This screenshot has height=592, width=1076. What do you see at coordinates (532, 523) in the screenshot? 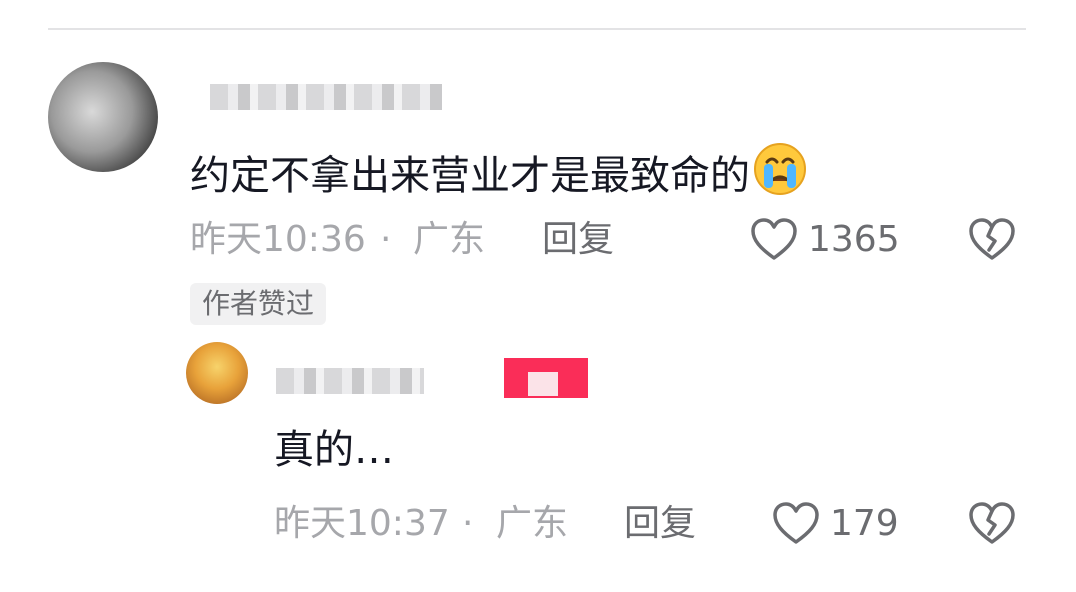
I see `reply-location: 广东` at bounding box center [532, 523].